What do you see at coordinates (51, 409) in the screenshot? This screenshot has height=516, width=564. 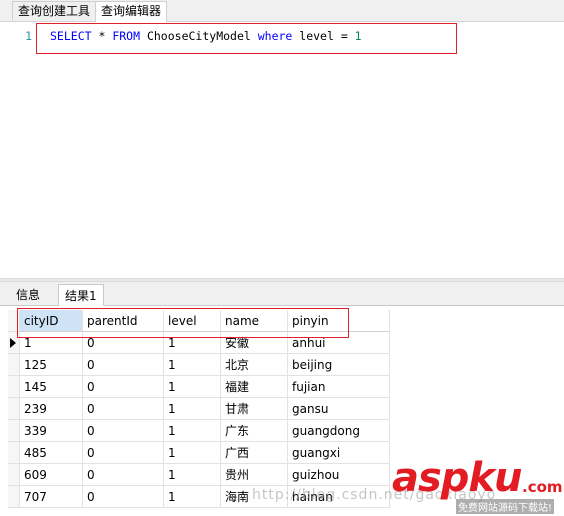 I see `cell-cityid: 239` at bounding box center [51, 409].